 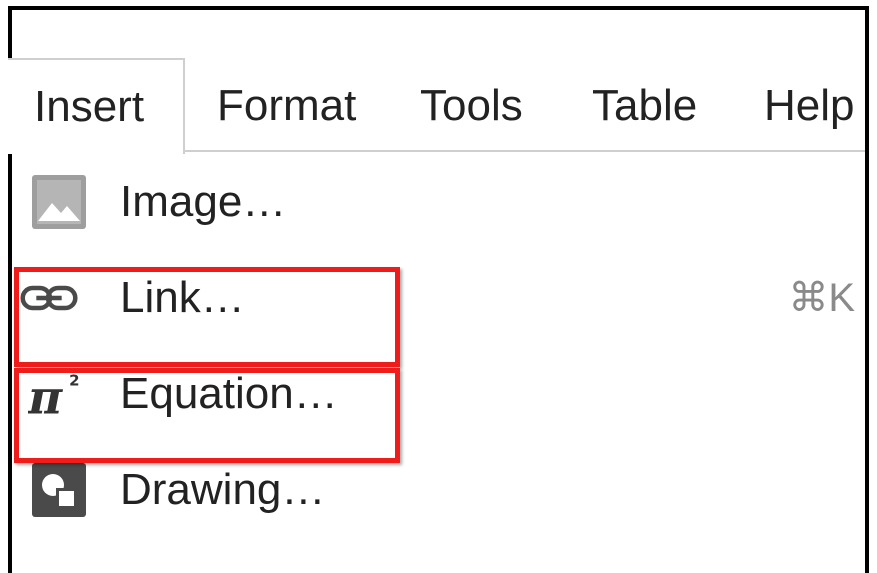 What do you see at coordinates (59, 490) in the screenshot?
I see `drawing-icon` at bounding box center [59, 490].